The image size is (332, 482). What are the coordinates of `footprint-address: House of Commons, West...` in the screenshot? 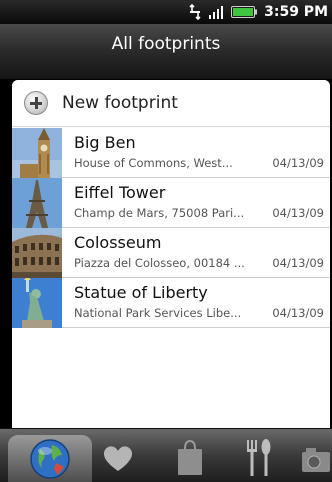 It's located at (153, 163).